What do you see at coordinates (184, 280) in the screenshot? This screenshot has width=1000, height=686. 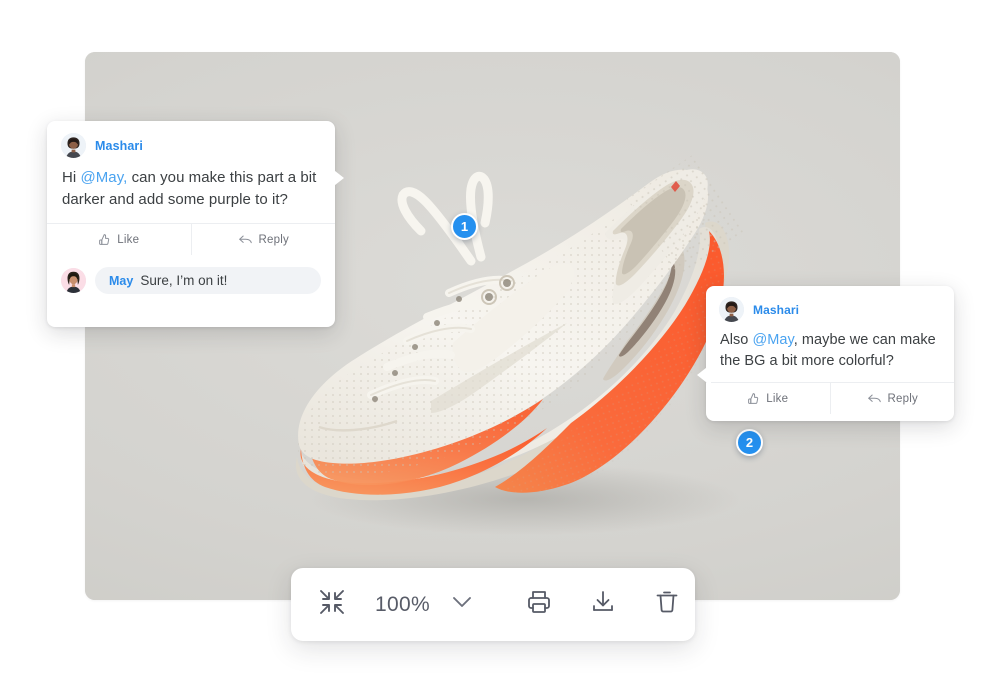 I see `reply-text: Sure, I’m on it!` at bounding box center [184, 280].